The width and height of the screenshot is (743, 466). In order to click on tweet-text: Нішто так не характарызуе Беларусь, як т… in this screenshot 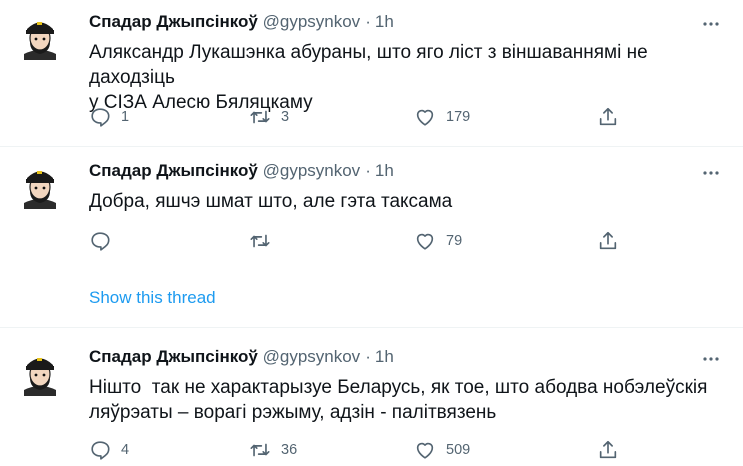, I will do `click(409, 400)`.